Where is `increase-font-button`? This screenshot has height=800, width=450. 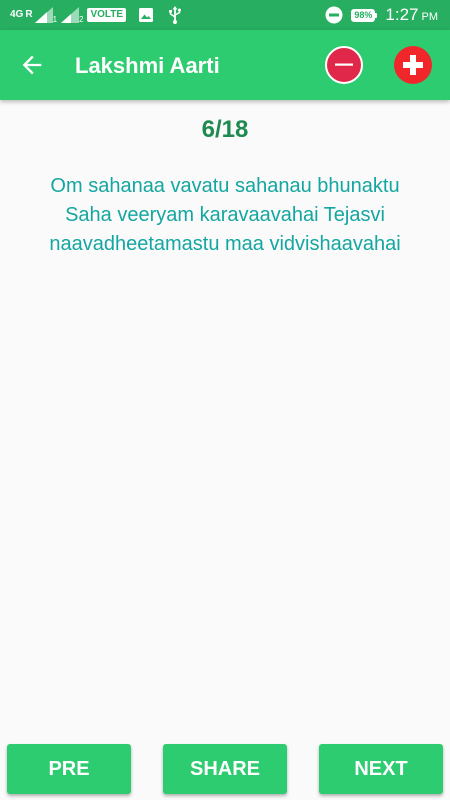 increase-font-button is located at coordinates (413, 65).